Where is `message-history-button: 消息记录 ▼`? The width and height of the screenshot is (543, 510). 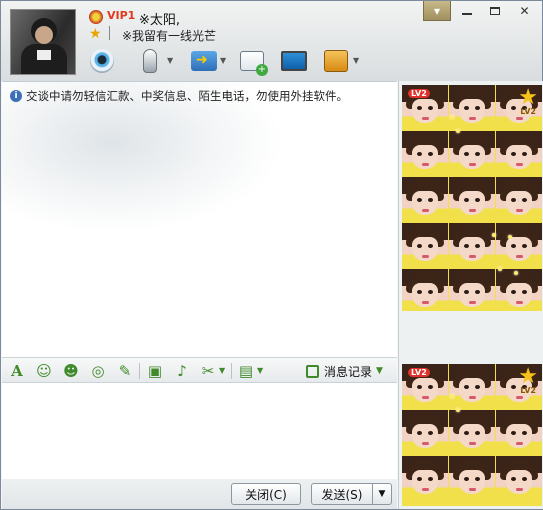 message-history-button: 消息记录 ▼ is located at coordinates (344, 371).